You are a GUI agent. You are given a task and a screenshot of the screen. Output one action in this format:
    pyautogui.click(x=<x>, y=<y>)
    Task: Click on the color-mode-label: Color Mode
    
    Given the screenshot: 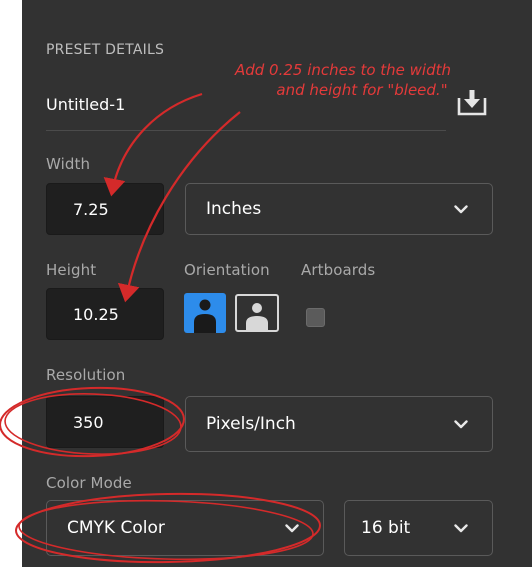 What is the action you would take?
    pyautogui.click(x=89, y=483)
    